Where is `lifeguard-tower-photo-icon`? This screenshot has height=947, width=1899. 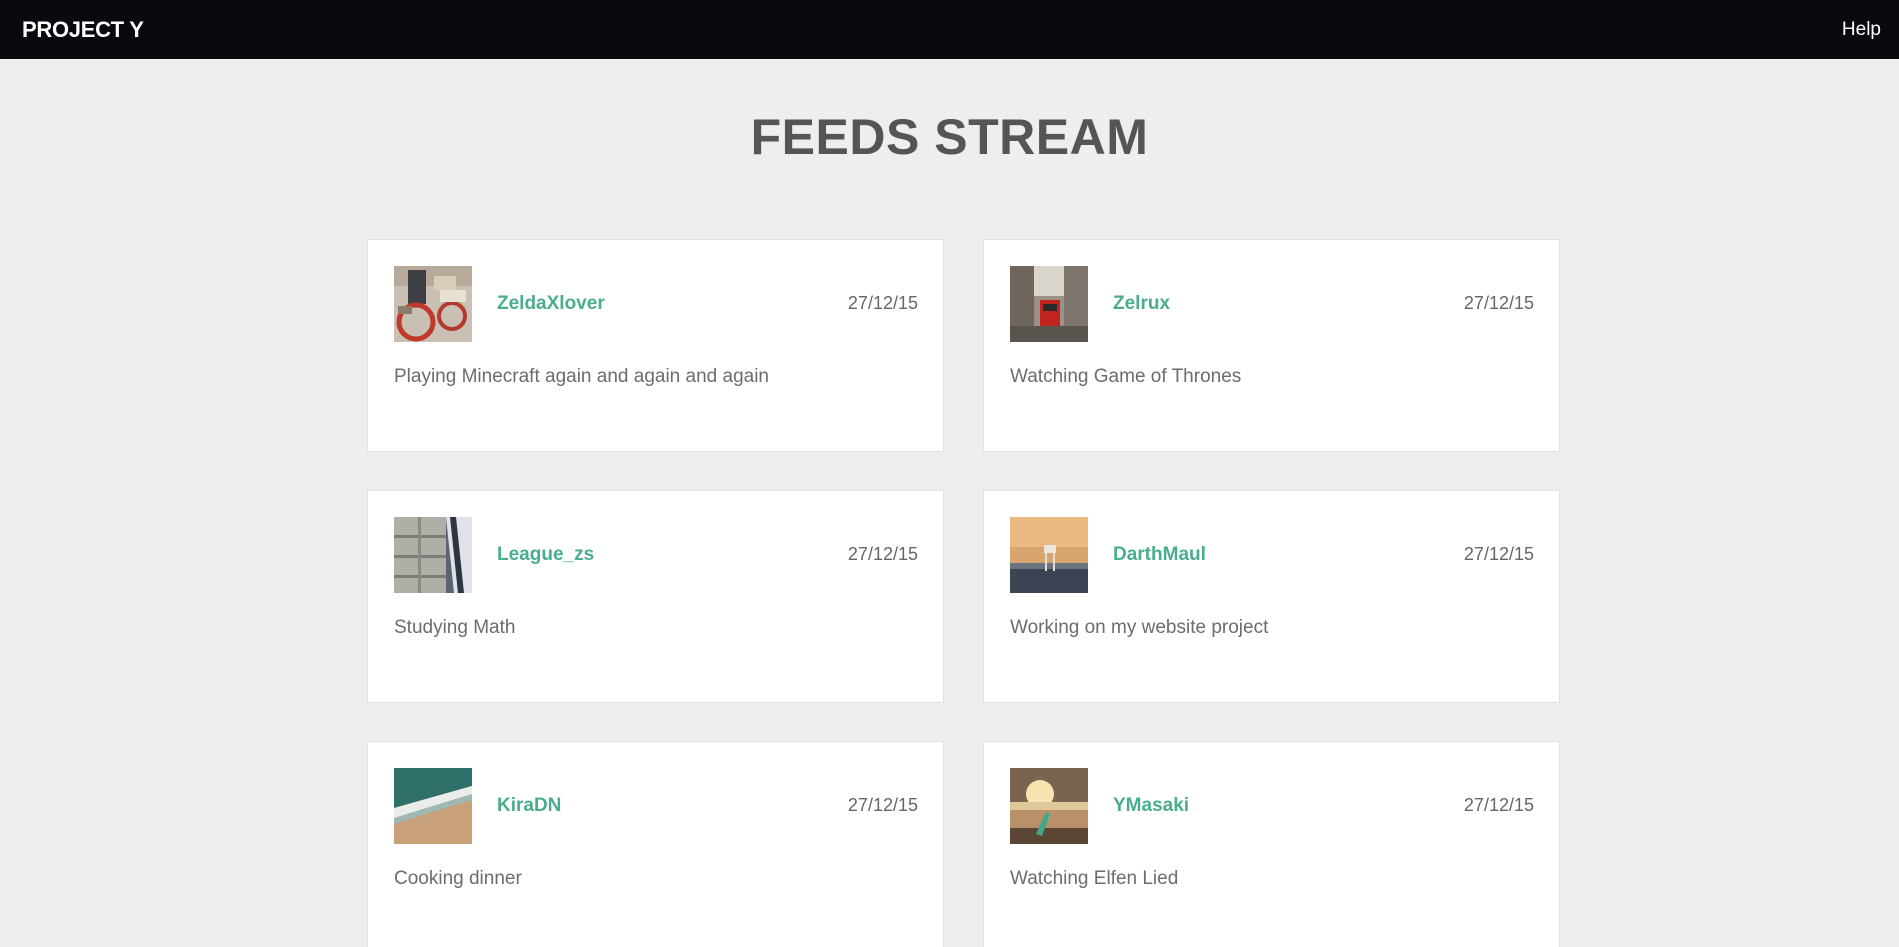 lifeguard-tower-photo-icon is located at coordinates (1049, 555).